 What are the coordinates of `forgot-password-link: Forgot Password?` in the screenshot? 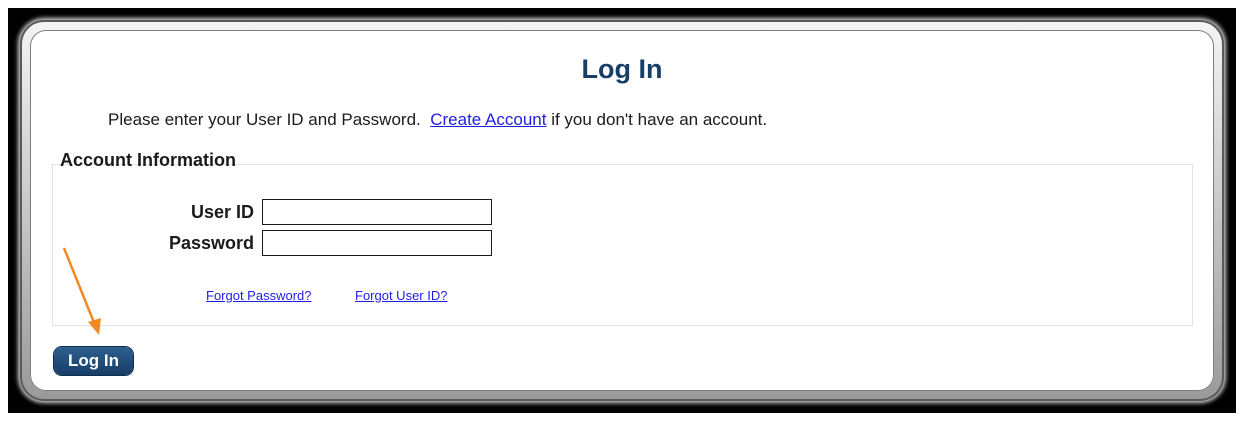 It's located at (259, 295).